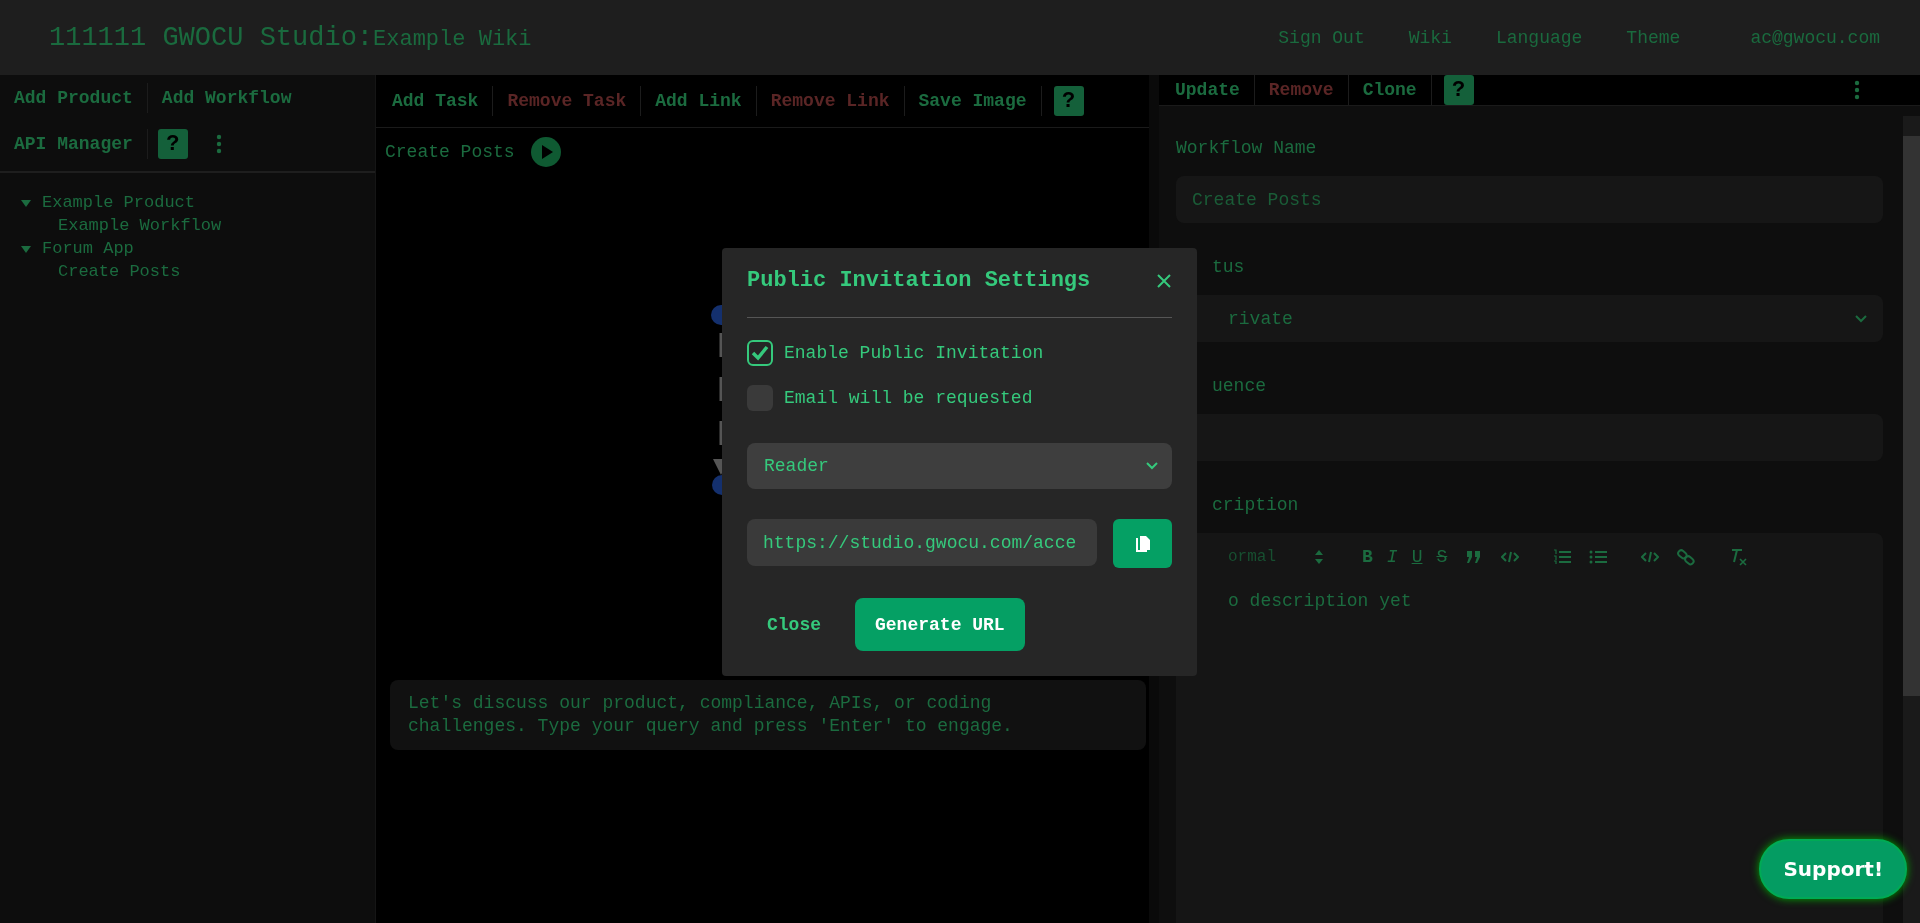  What do you see at coordinates (1529, 199) in the screenshot?
I see `input-field: Create Posts` at bounding box center [1529, 199].